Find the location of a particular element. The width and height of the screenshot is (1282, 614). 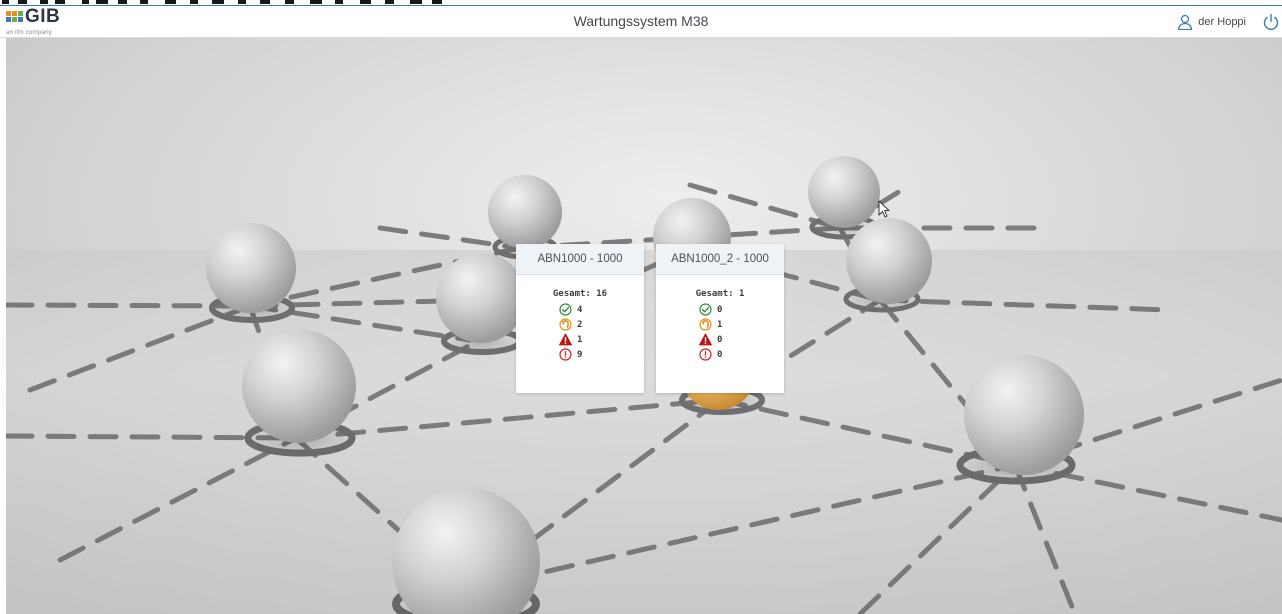

logo-tagline: an ifm company is located at coordinates (29, 32).